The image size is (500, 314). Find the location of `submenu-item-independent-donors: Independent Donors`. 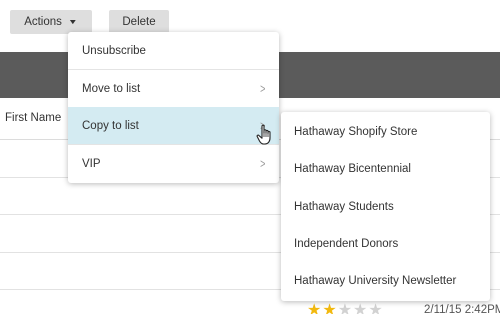

submenu-item-independent-donors: Independent Donors is located at coordinates (385, 243).